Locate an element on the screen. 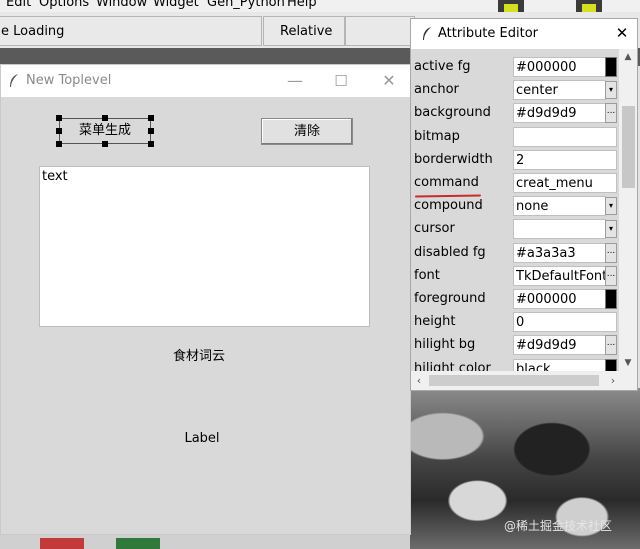 The image size is (640, 549). attribute-value-field: #a3a3a3 is located at coordinates (559, 252).